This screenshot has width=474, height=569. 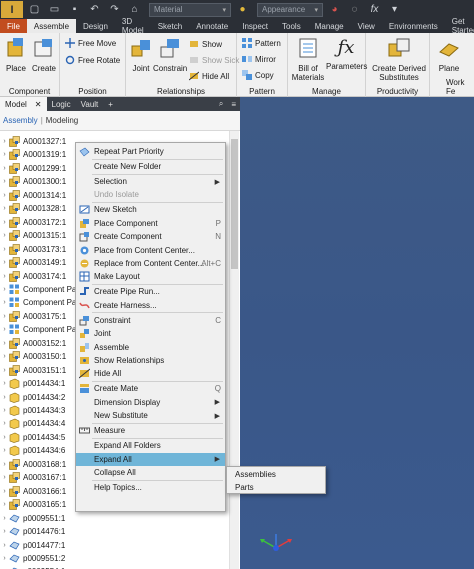 I want to click on undo-icon: ↶, so click(x=94, y=9).